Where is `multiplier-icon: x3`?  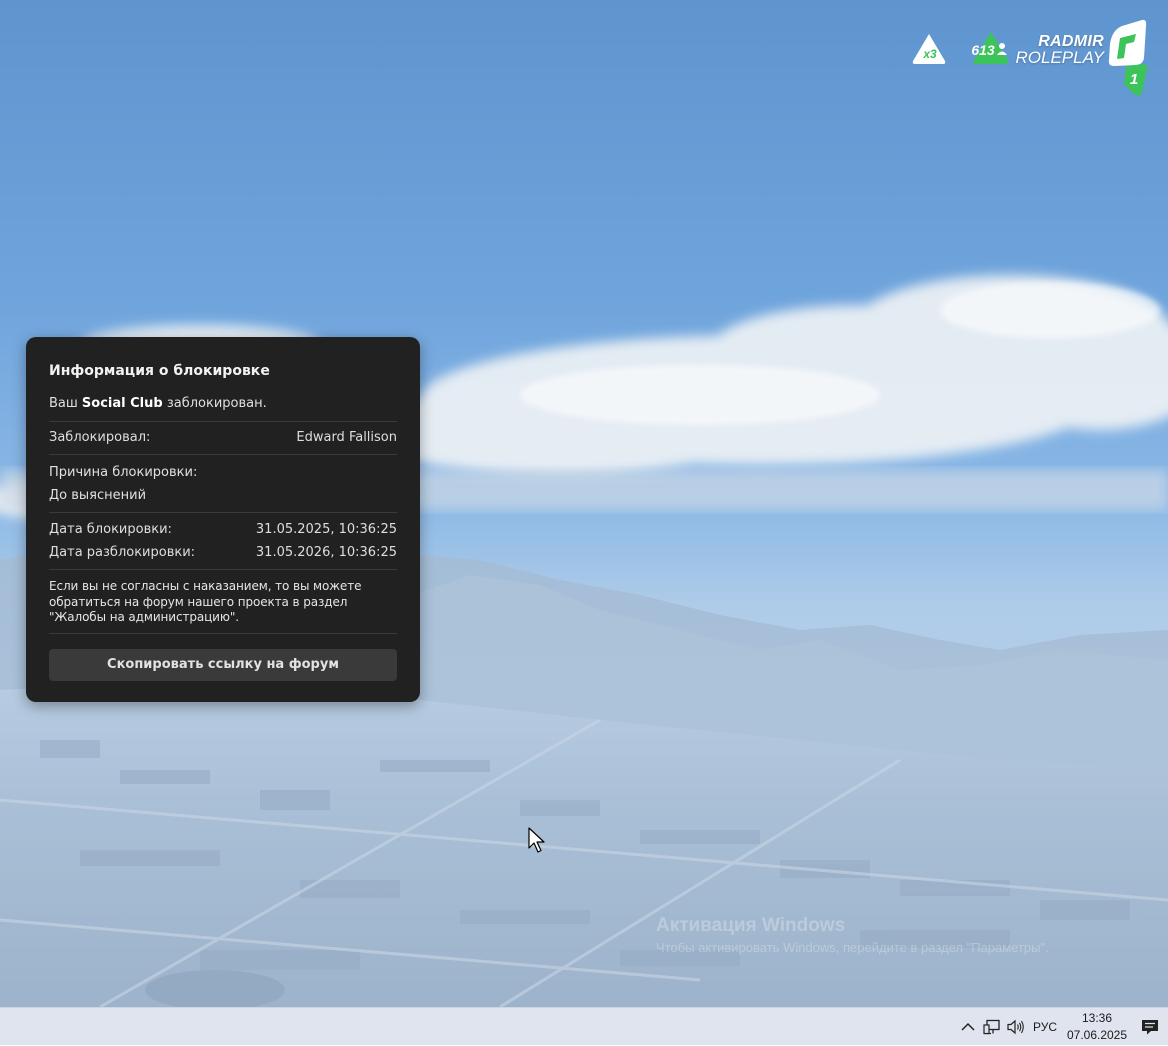
multiplier-icon: x3 is located at coordinates (929, 49).